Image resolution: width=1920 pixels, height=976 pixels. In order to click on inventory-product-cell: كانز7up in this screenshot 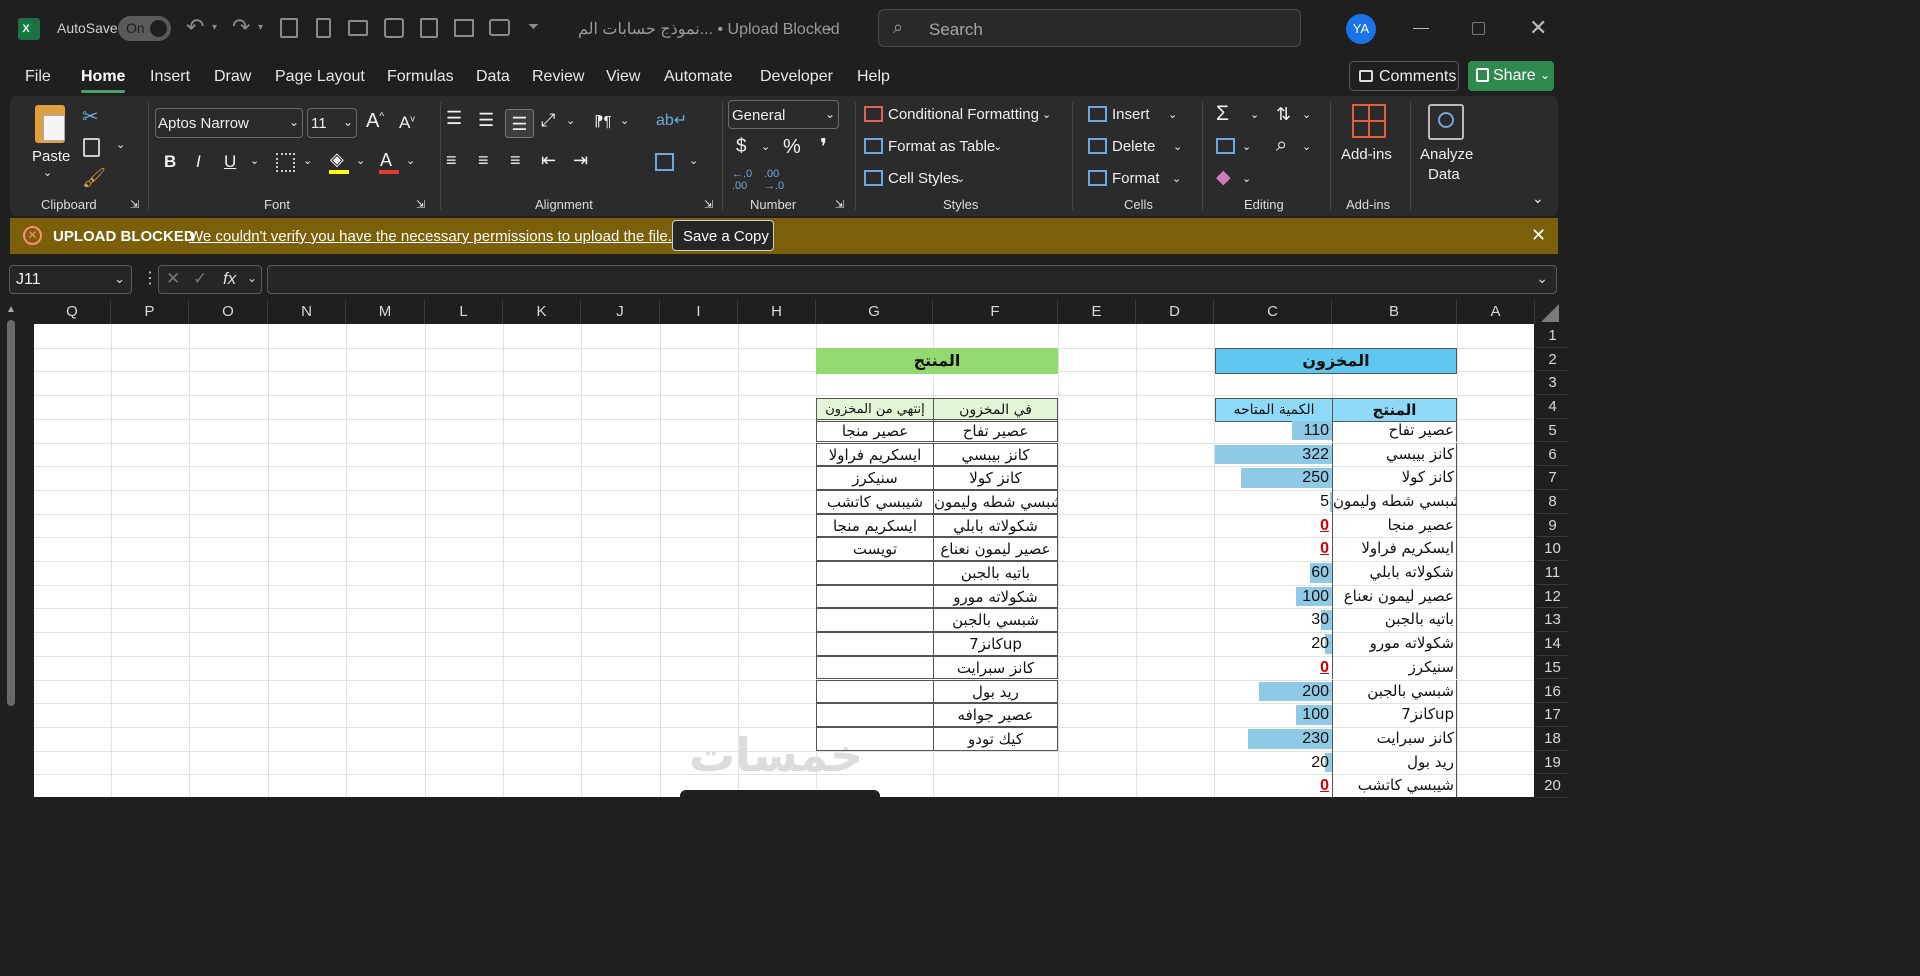, I will do `click(1394, 715)`.